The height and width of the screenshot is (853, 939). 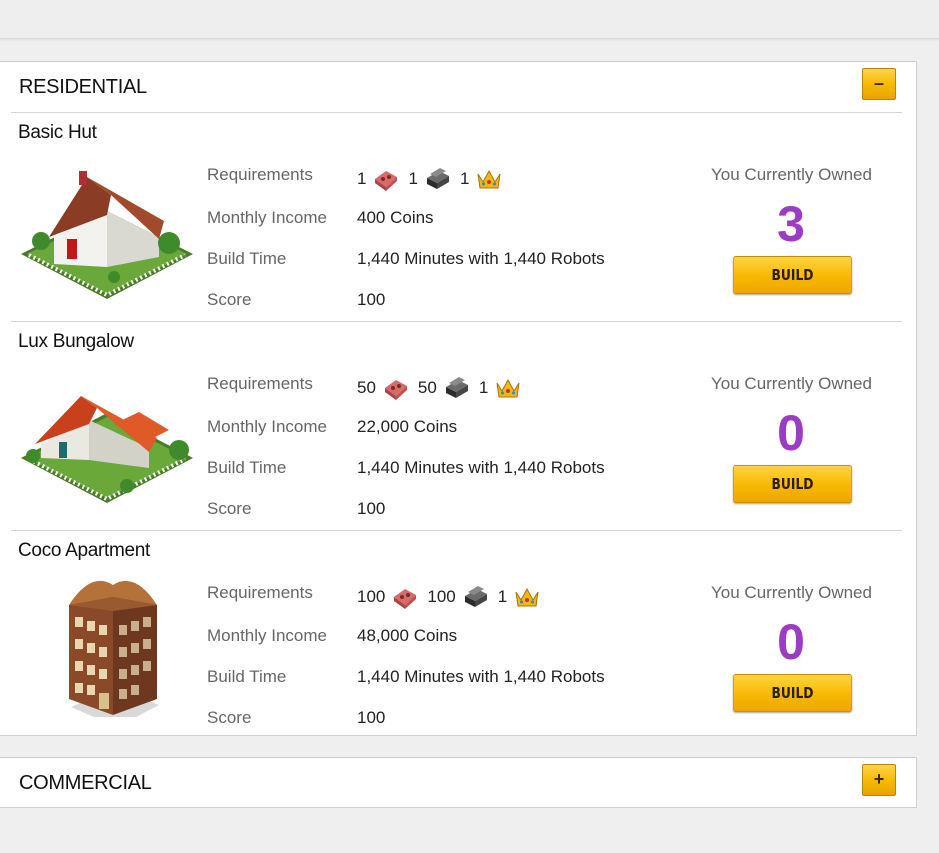 I want to click on requirements-value: 100 100 1, so click(x=453, y=597).